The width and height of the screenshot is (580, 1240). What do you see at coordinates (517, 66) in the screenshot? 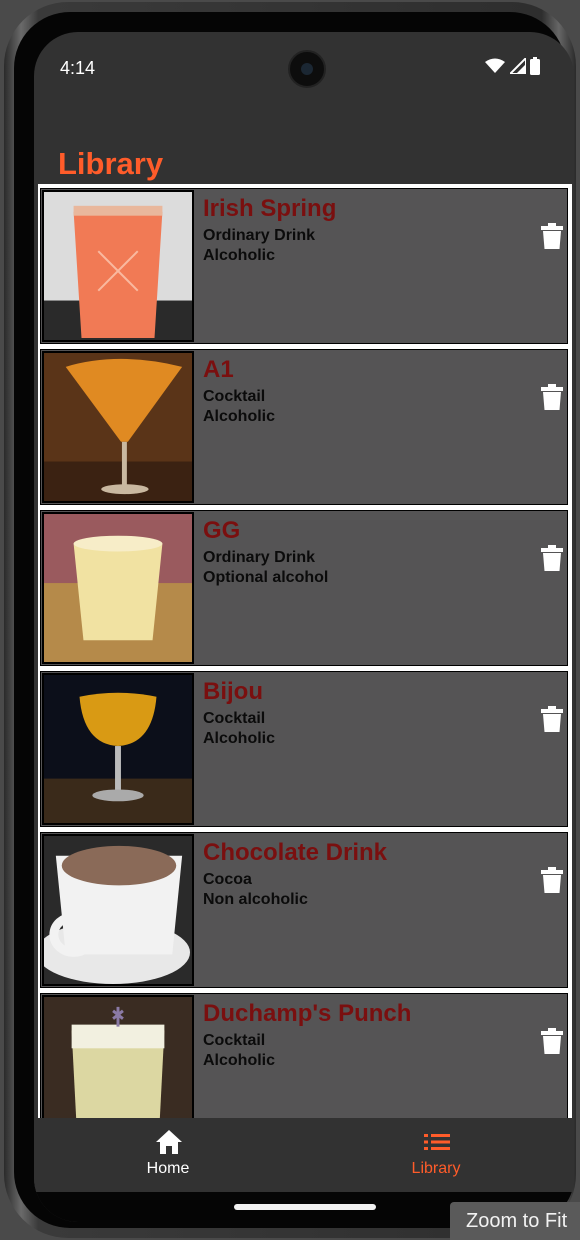
I see `signal-icon` at bounding box center [517, 66].